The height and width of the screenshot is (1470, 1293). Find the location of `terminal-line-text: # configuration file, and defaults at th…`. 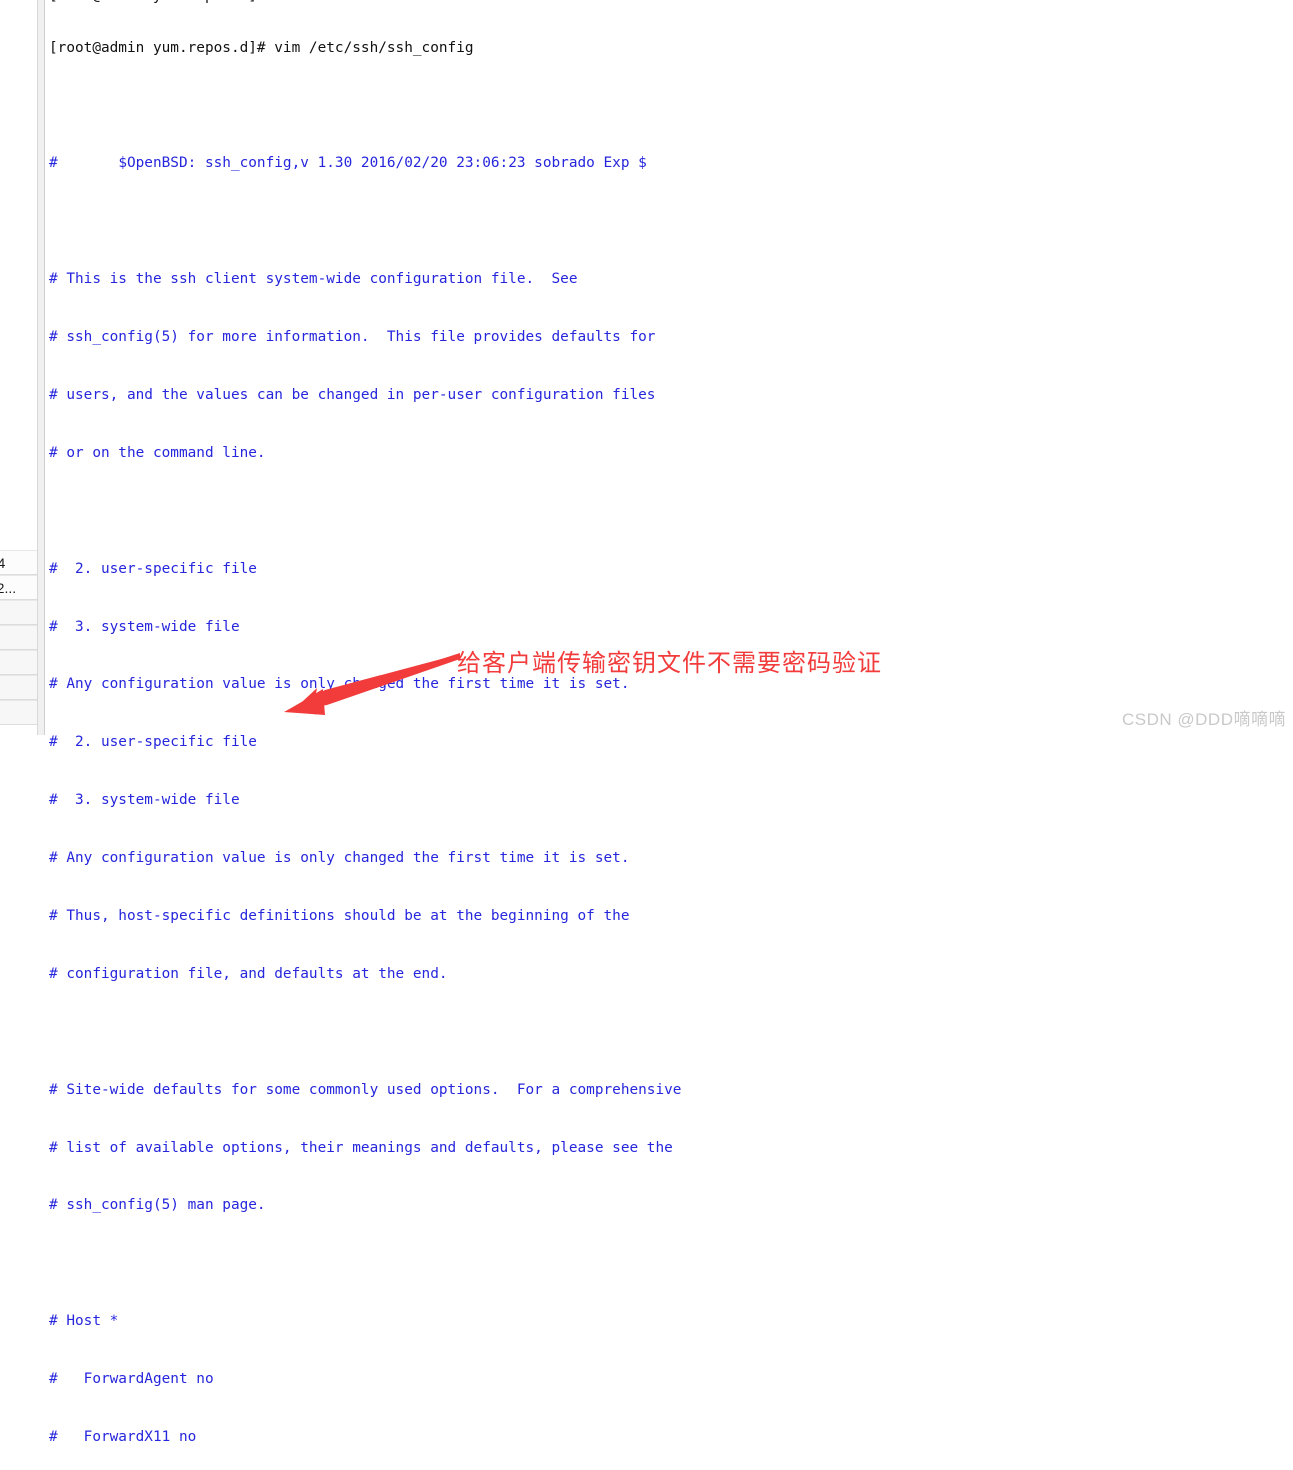

terminal-line-text: # configuration file, and defaults at th… is located at coordinates (248, 973).